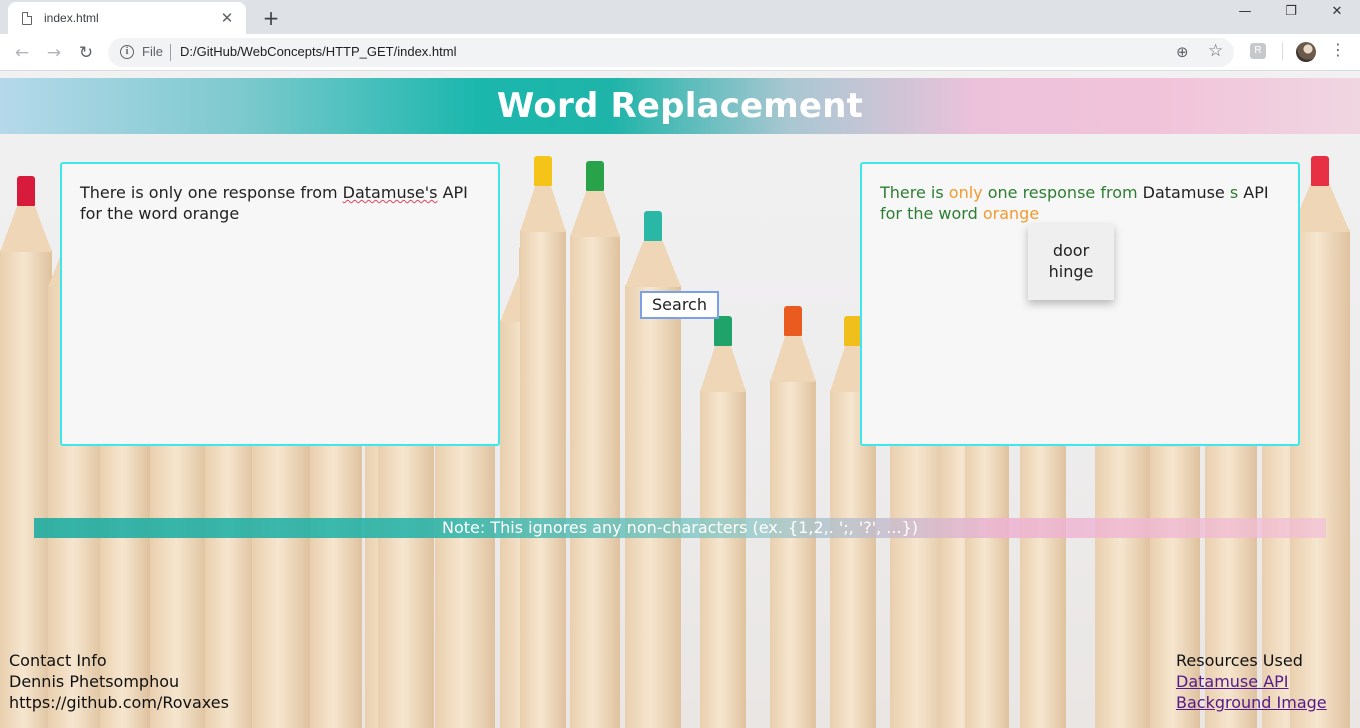 The width and height of the screenshot is (1360, 728). What do you see at coordinates (71, 18) in the screenshot?
I see `tab-title: index.html` at bounding box center [71, 18].